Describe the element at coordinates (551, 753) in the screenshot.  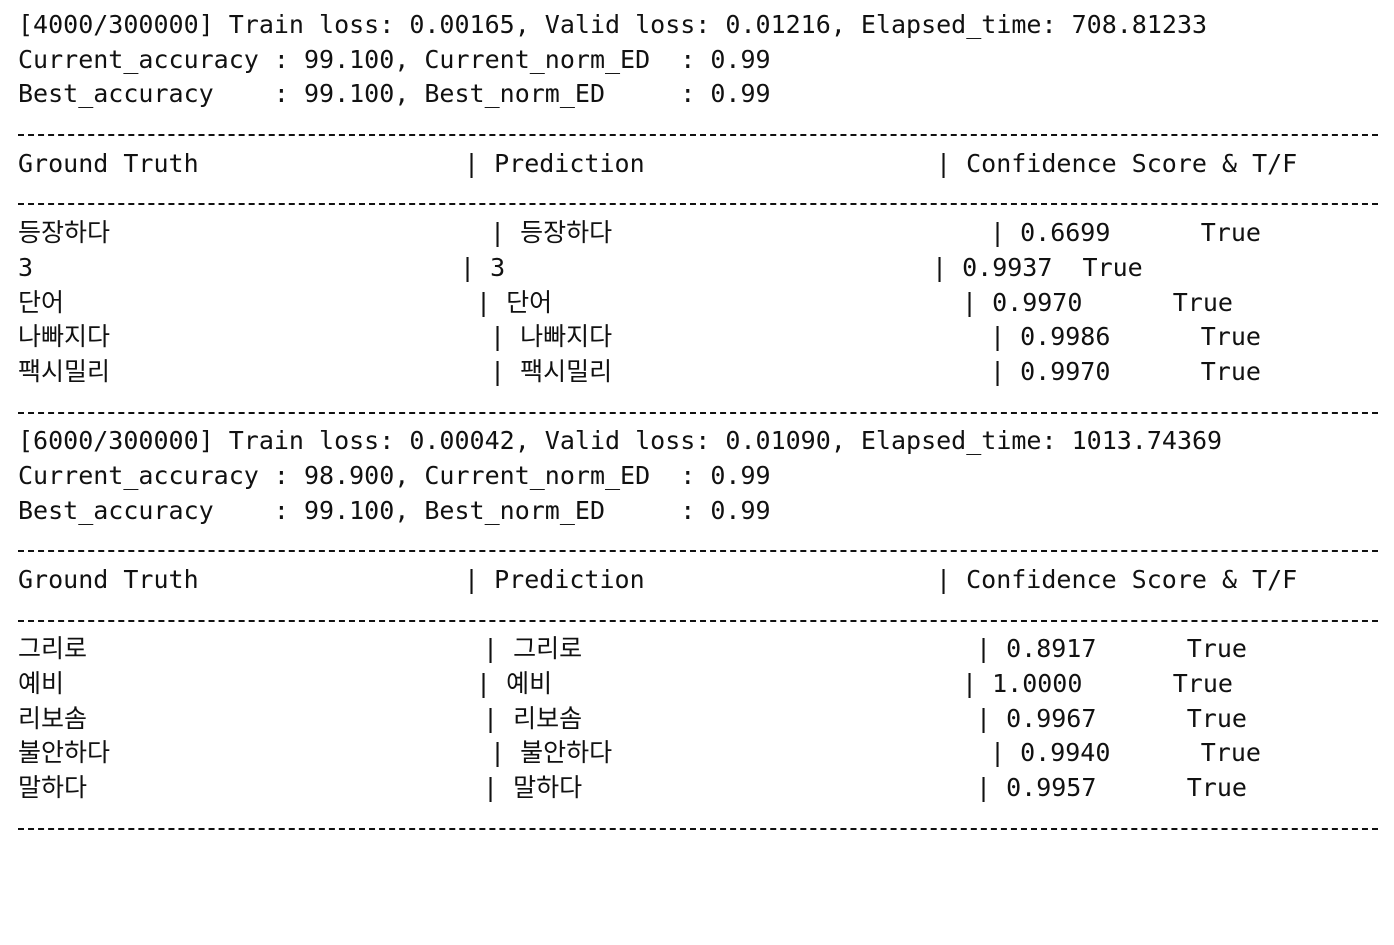
I see `prediction-cell: | 불안하다` at that location.